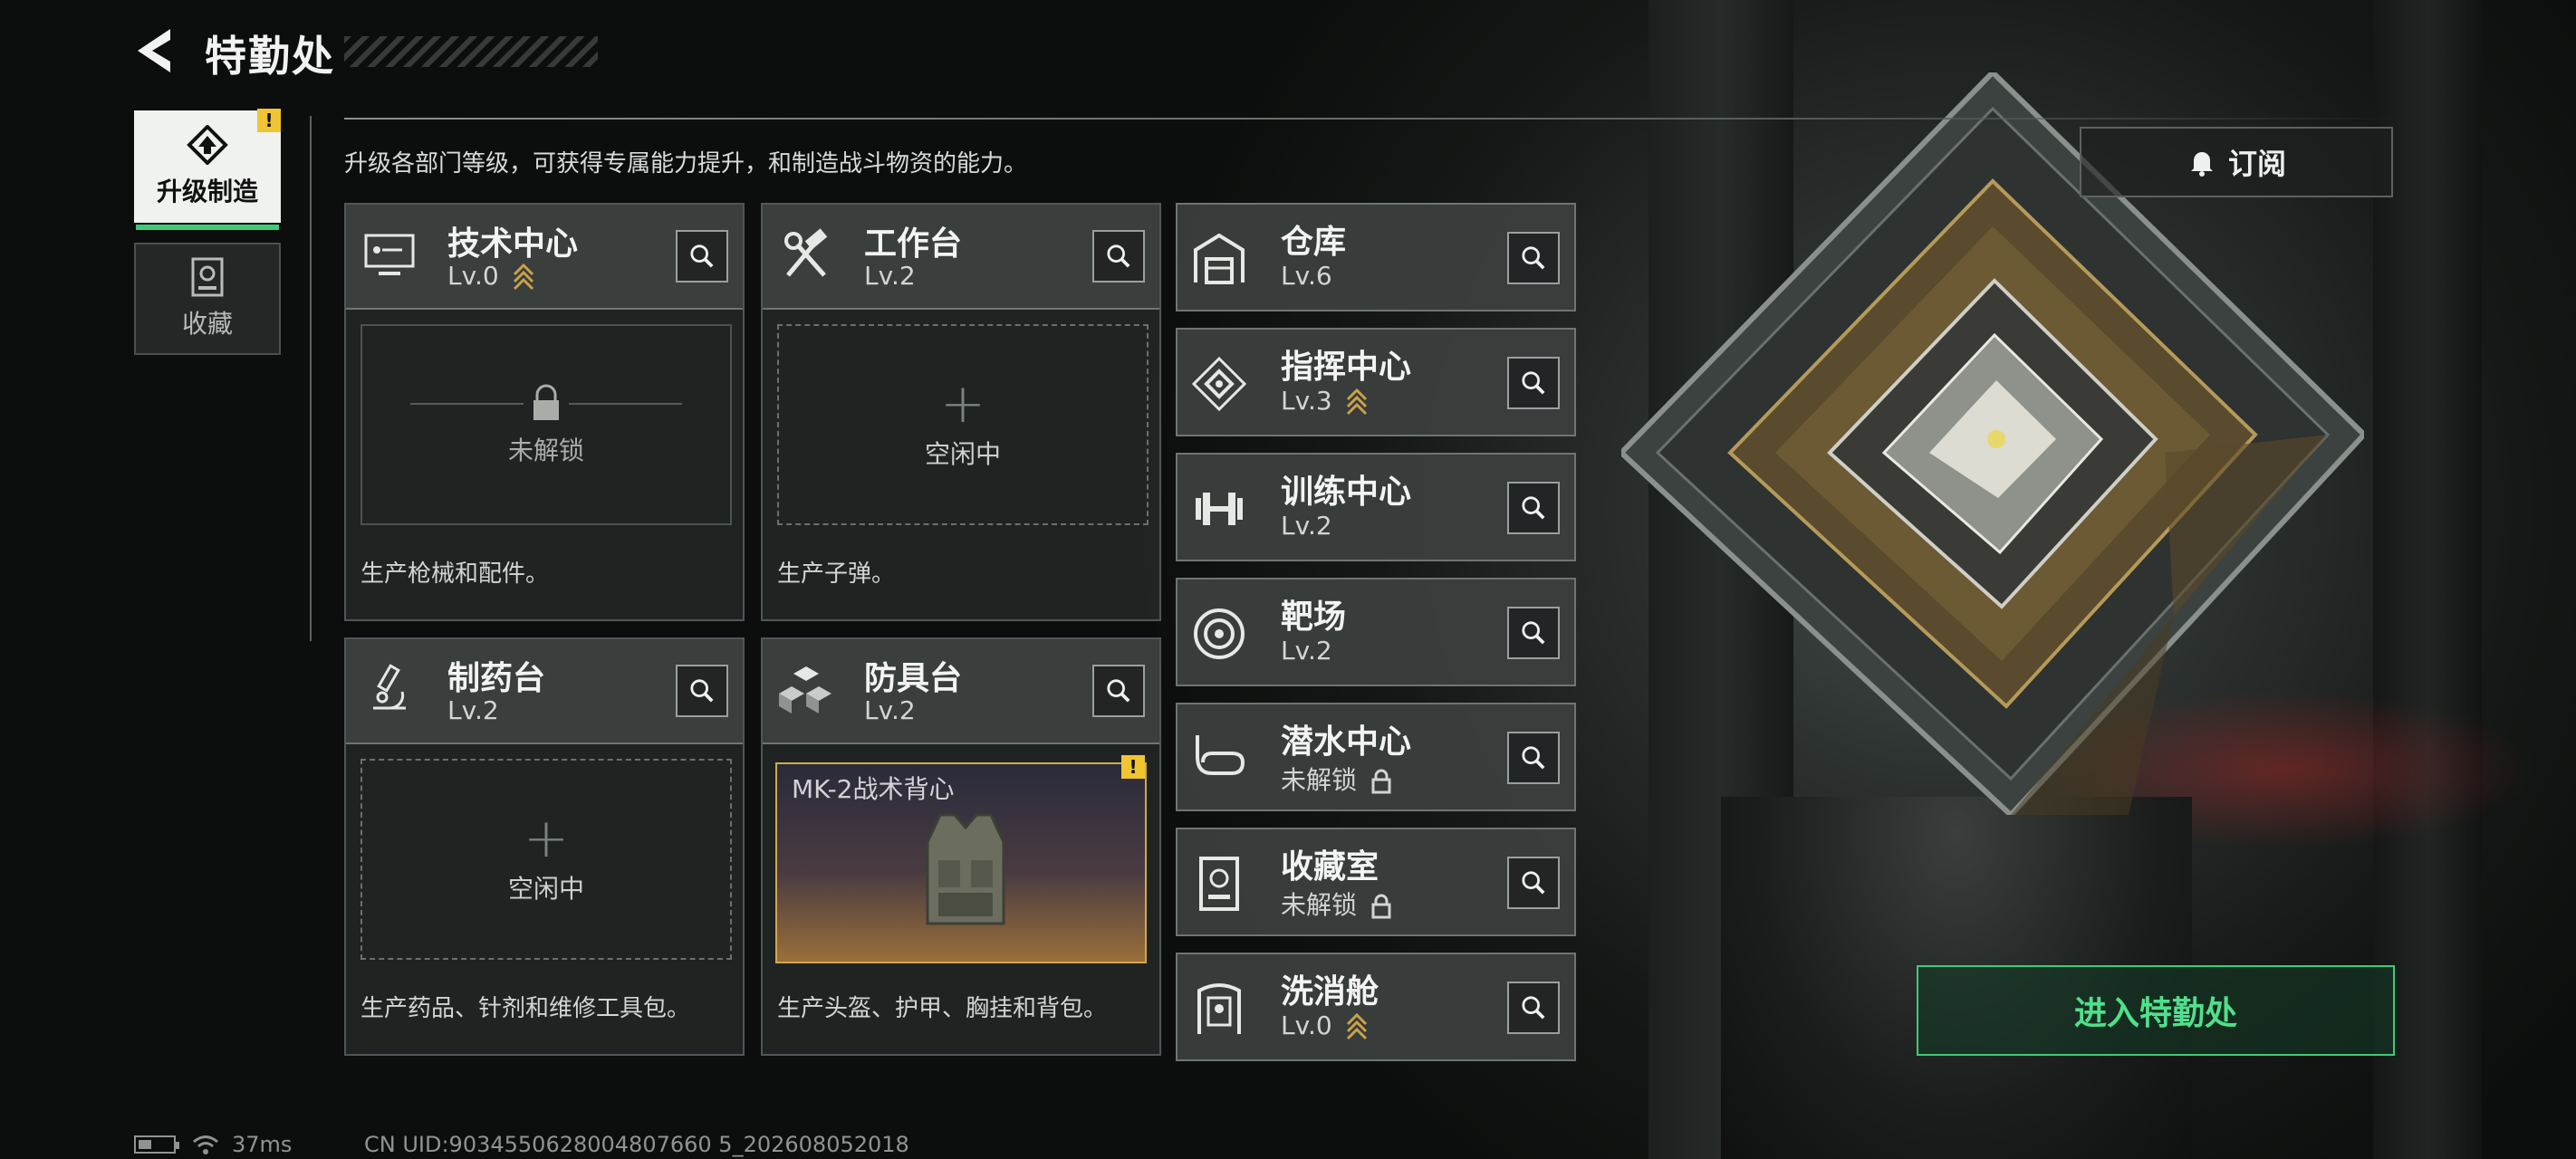 This screenshot has height=1159, width=2576. I want to click on facility-card-tech-center: 技术中心 Lv.0 未解锁 生产枪械和配件。, so click(544, 412).